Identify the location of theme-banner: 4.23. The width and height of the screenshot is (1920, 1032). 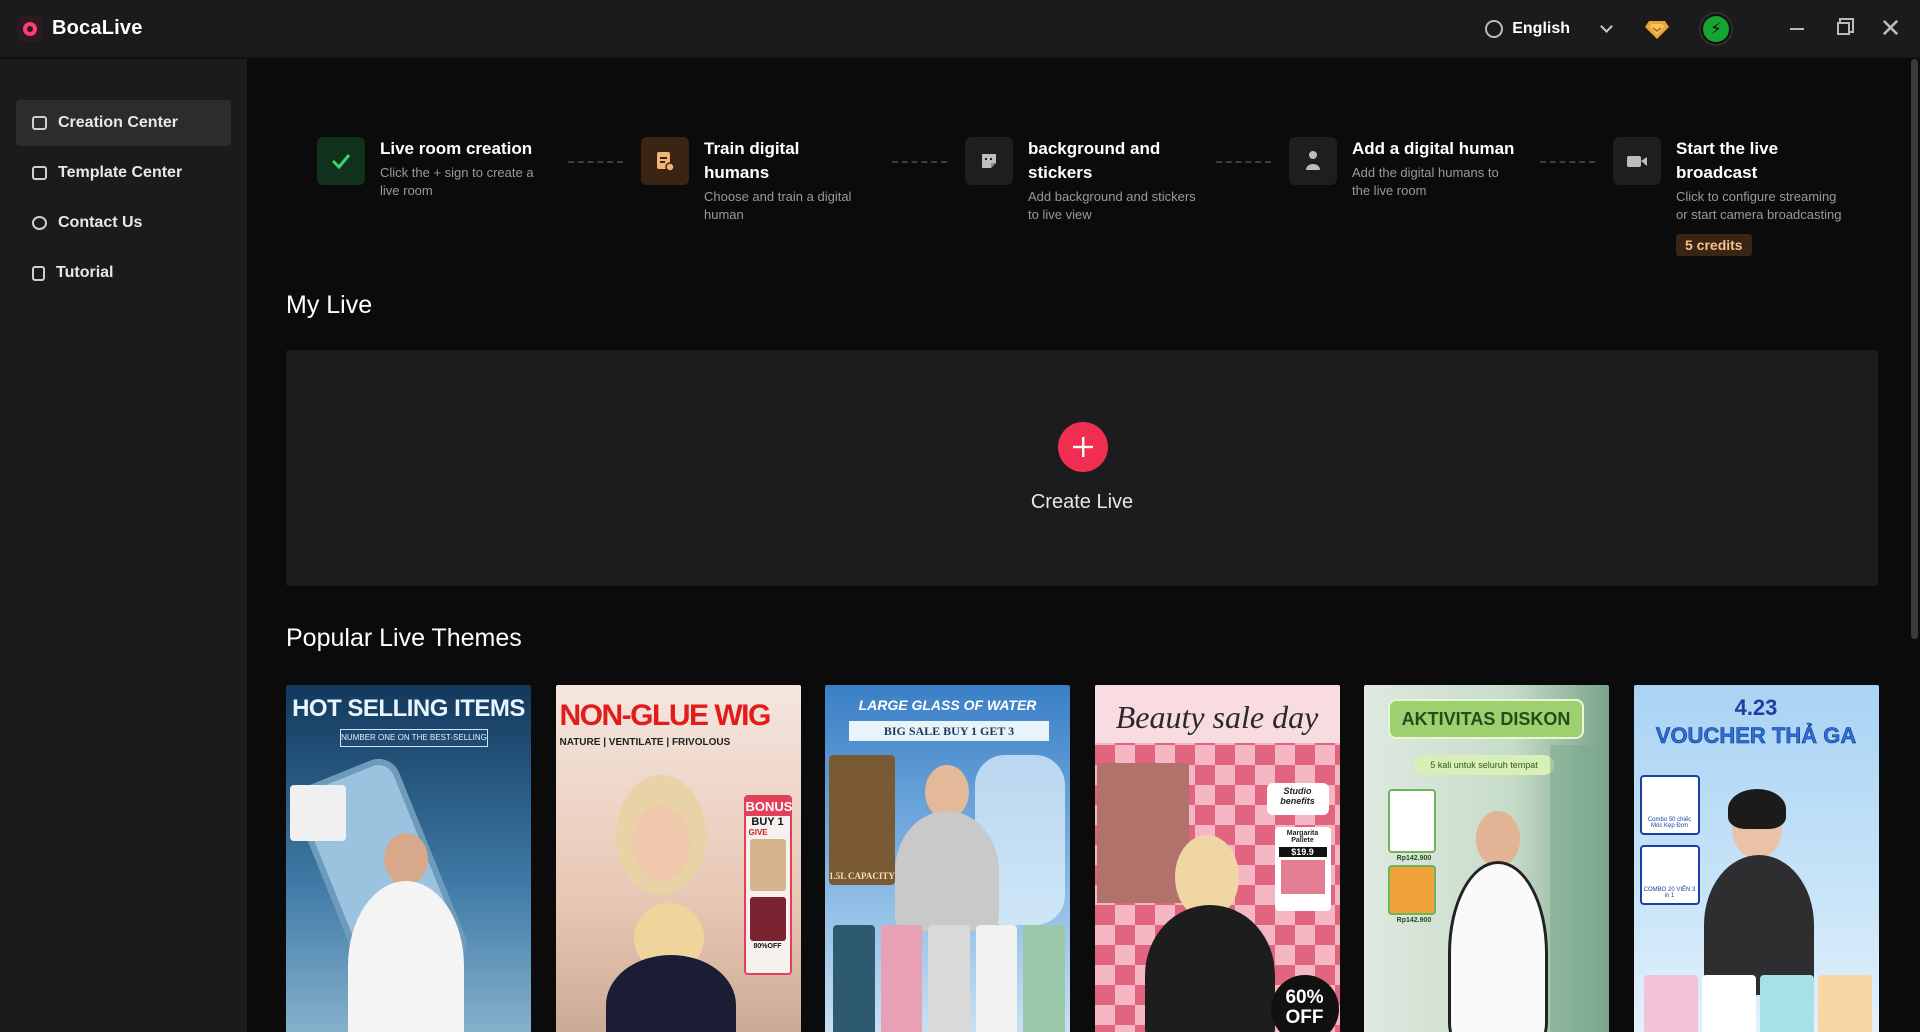
(1756, 707).